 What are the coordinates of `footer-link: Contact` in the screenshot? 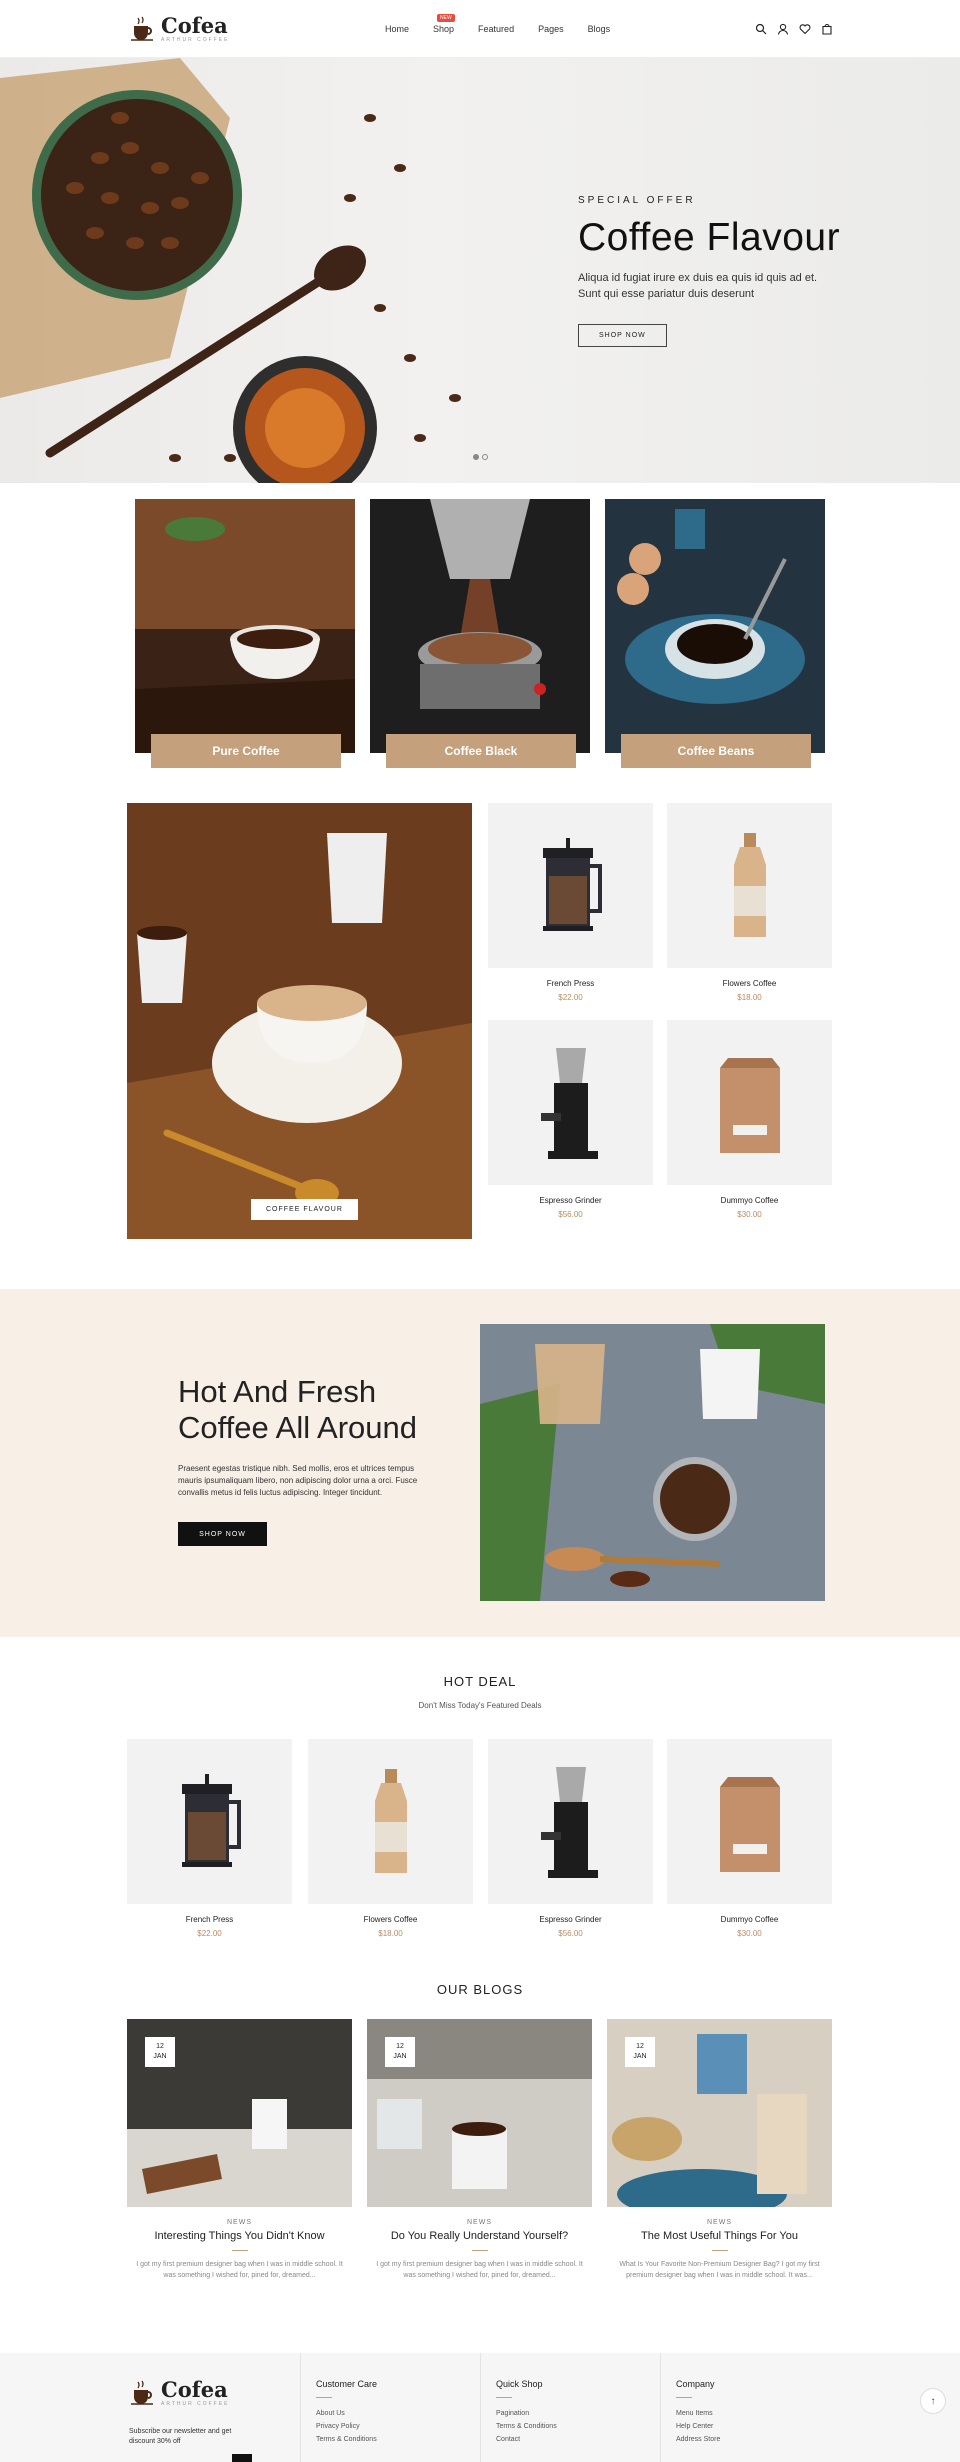 It's located at (526, 2439).